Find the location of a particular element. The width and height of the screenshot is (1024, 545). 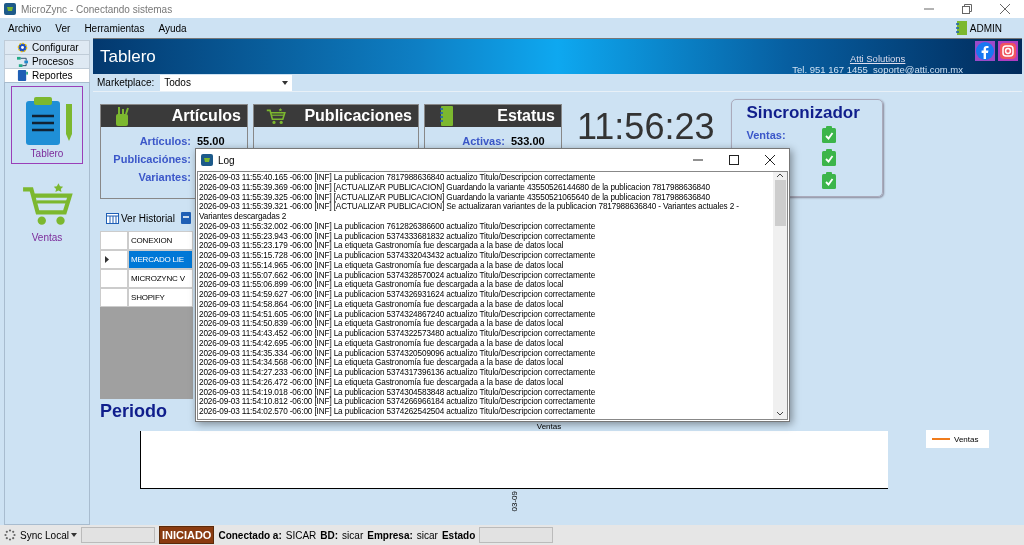

sidebar-item: Ventas is located at coordinates (47, 209).